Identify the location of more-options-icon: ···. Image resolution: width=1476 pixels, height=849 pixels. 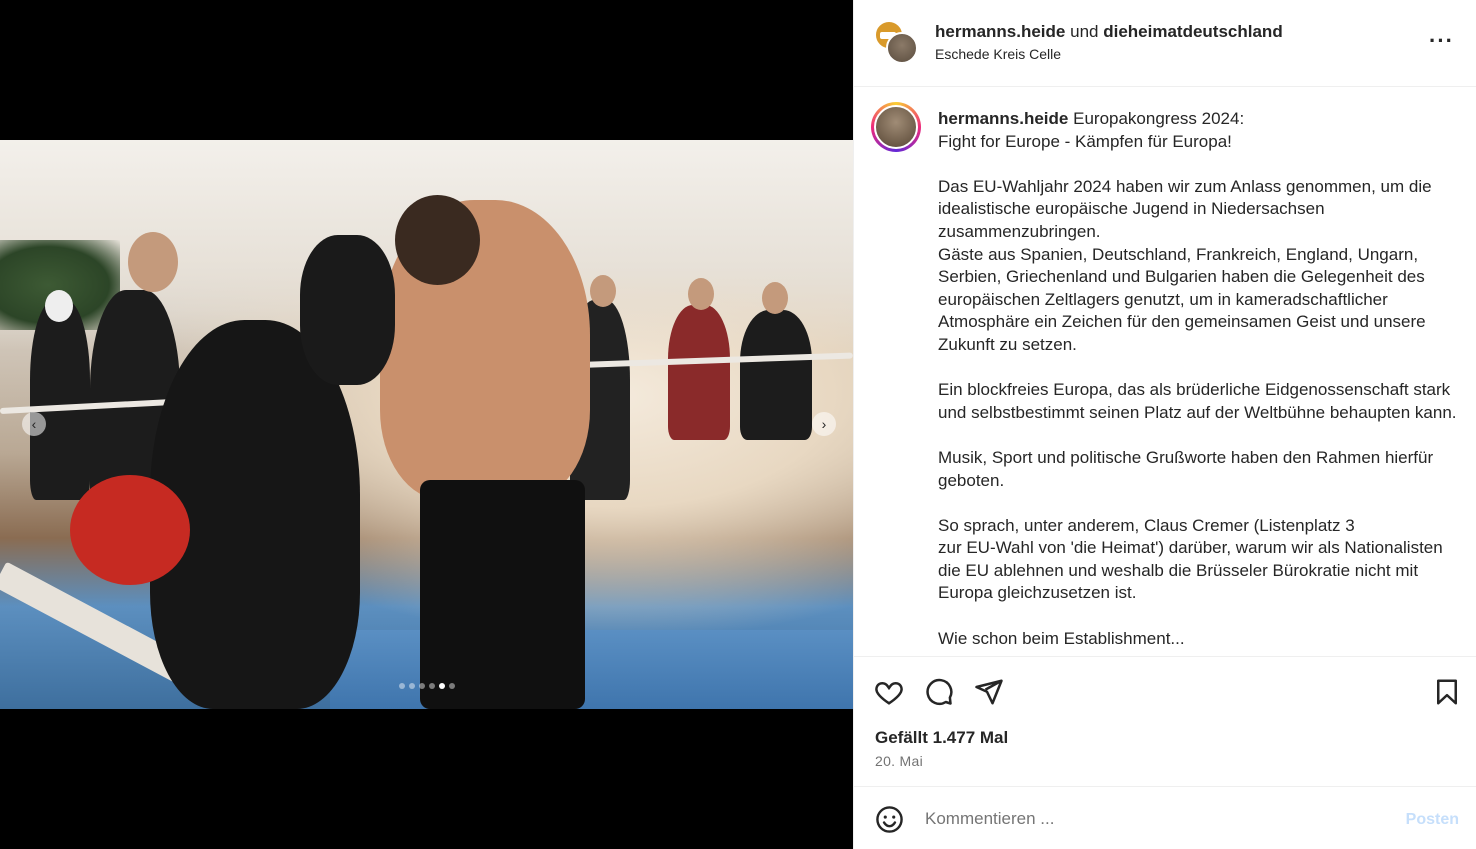
(1441, 41).